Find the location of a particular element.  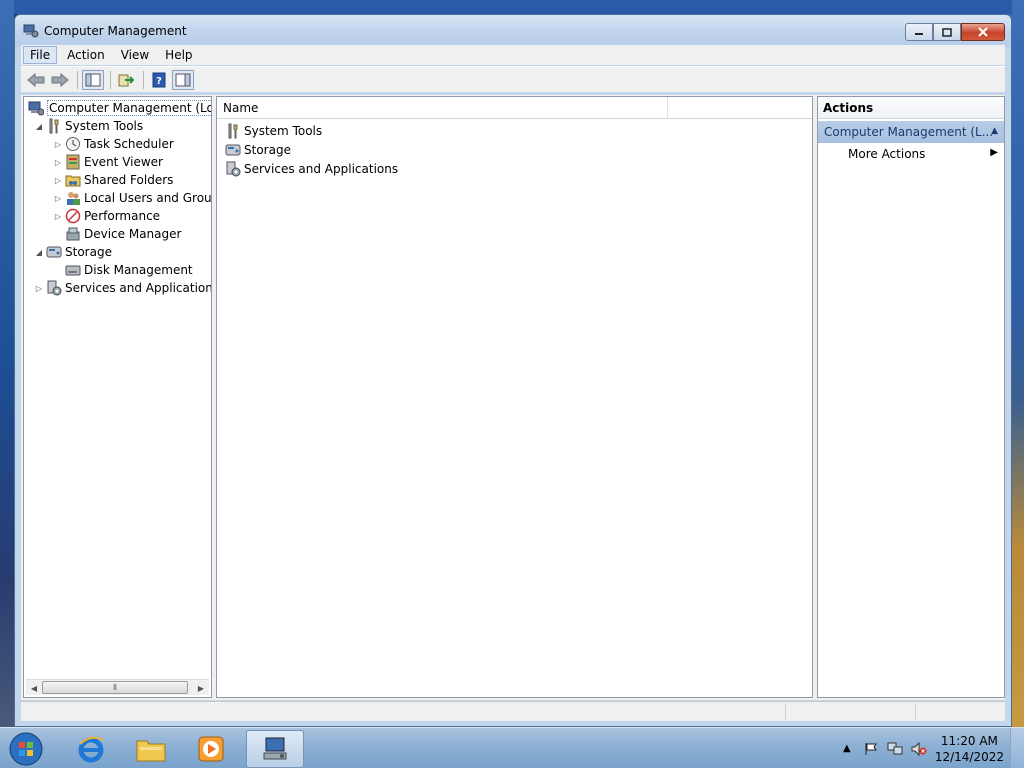

maximize-button is located at coordinates (947, 32).